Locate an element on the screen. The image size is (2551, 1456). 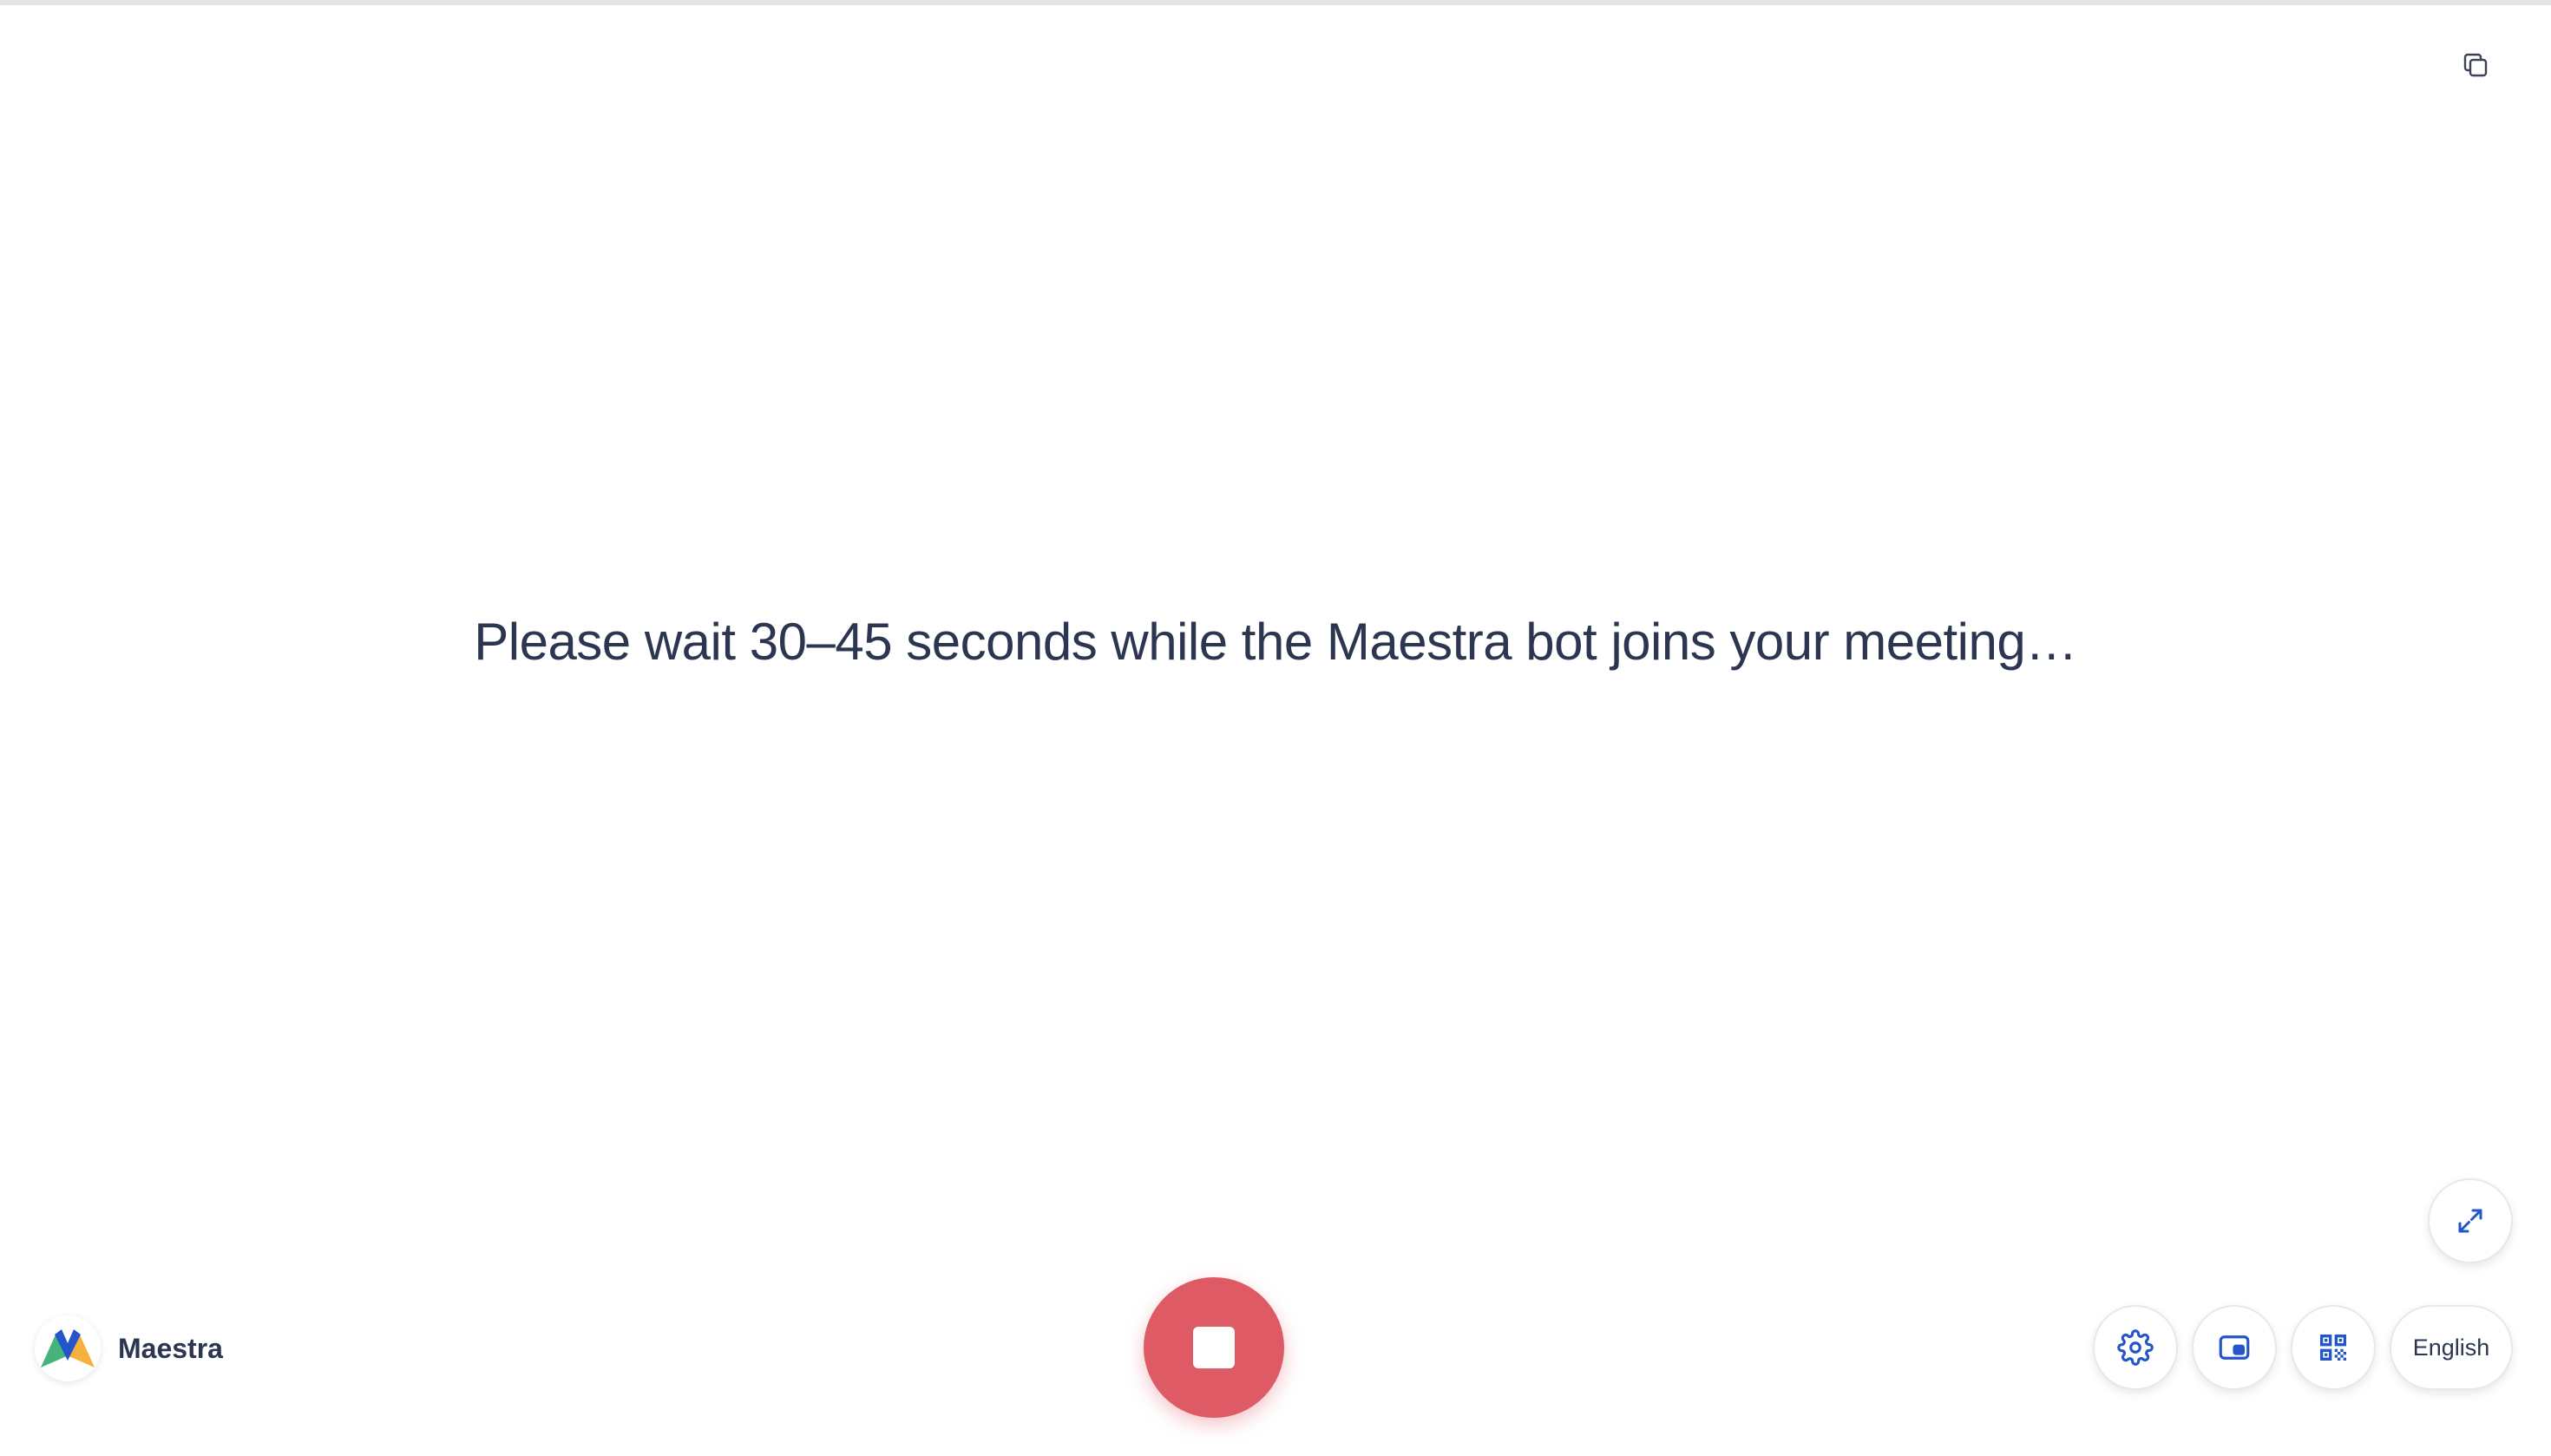
brand: Maestra is located at coordinates (129, 1348).